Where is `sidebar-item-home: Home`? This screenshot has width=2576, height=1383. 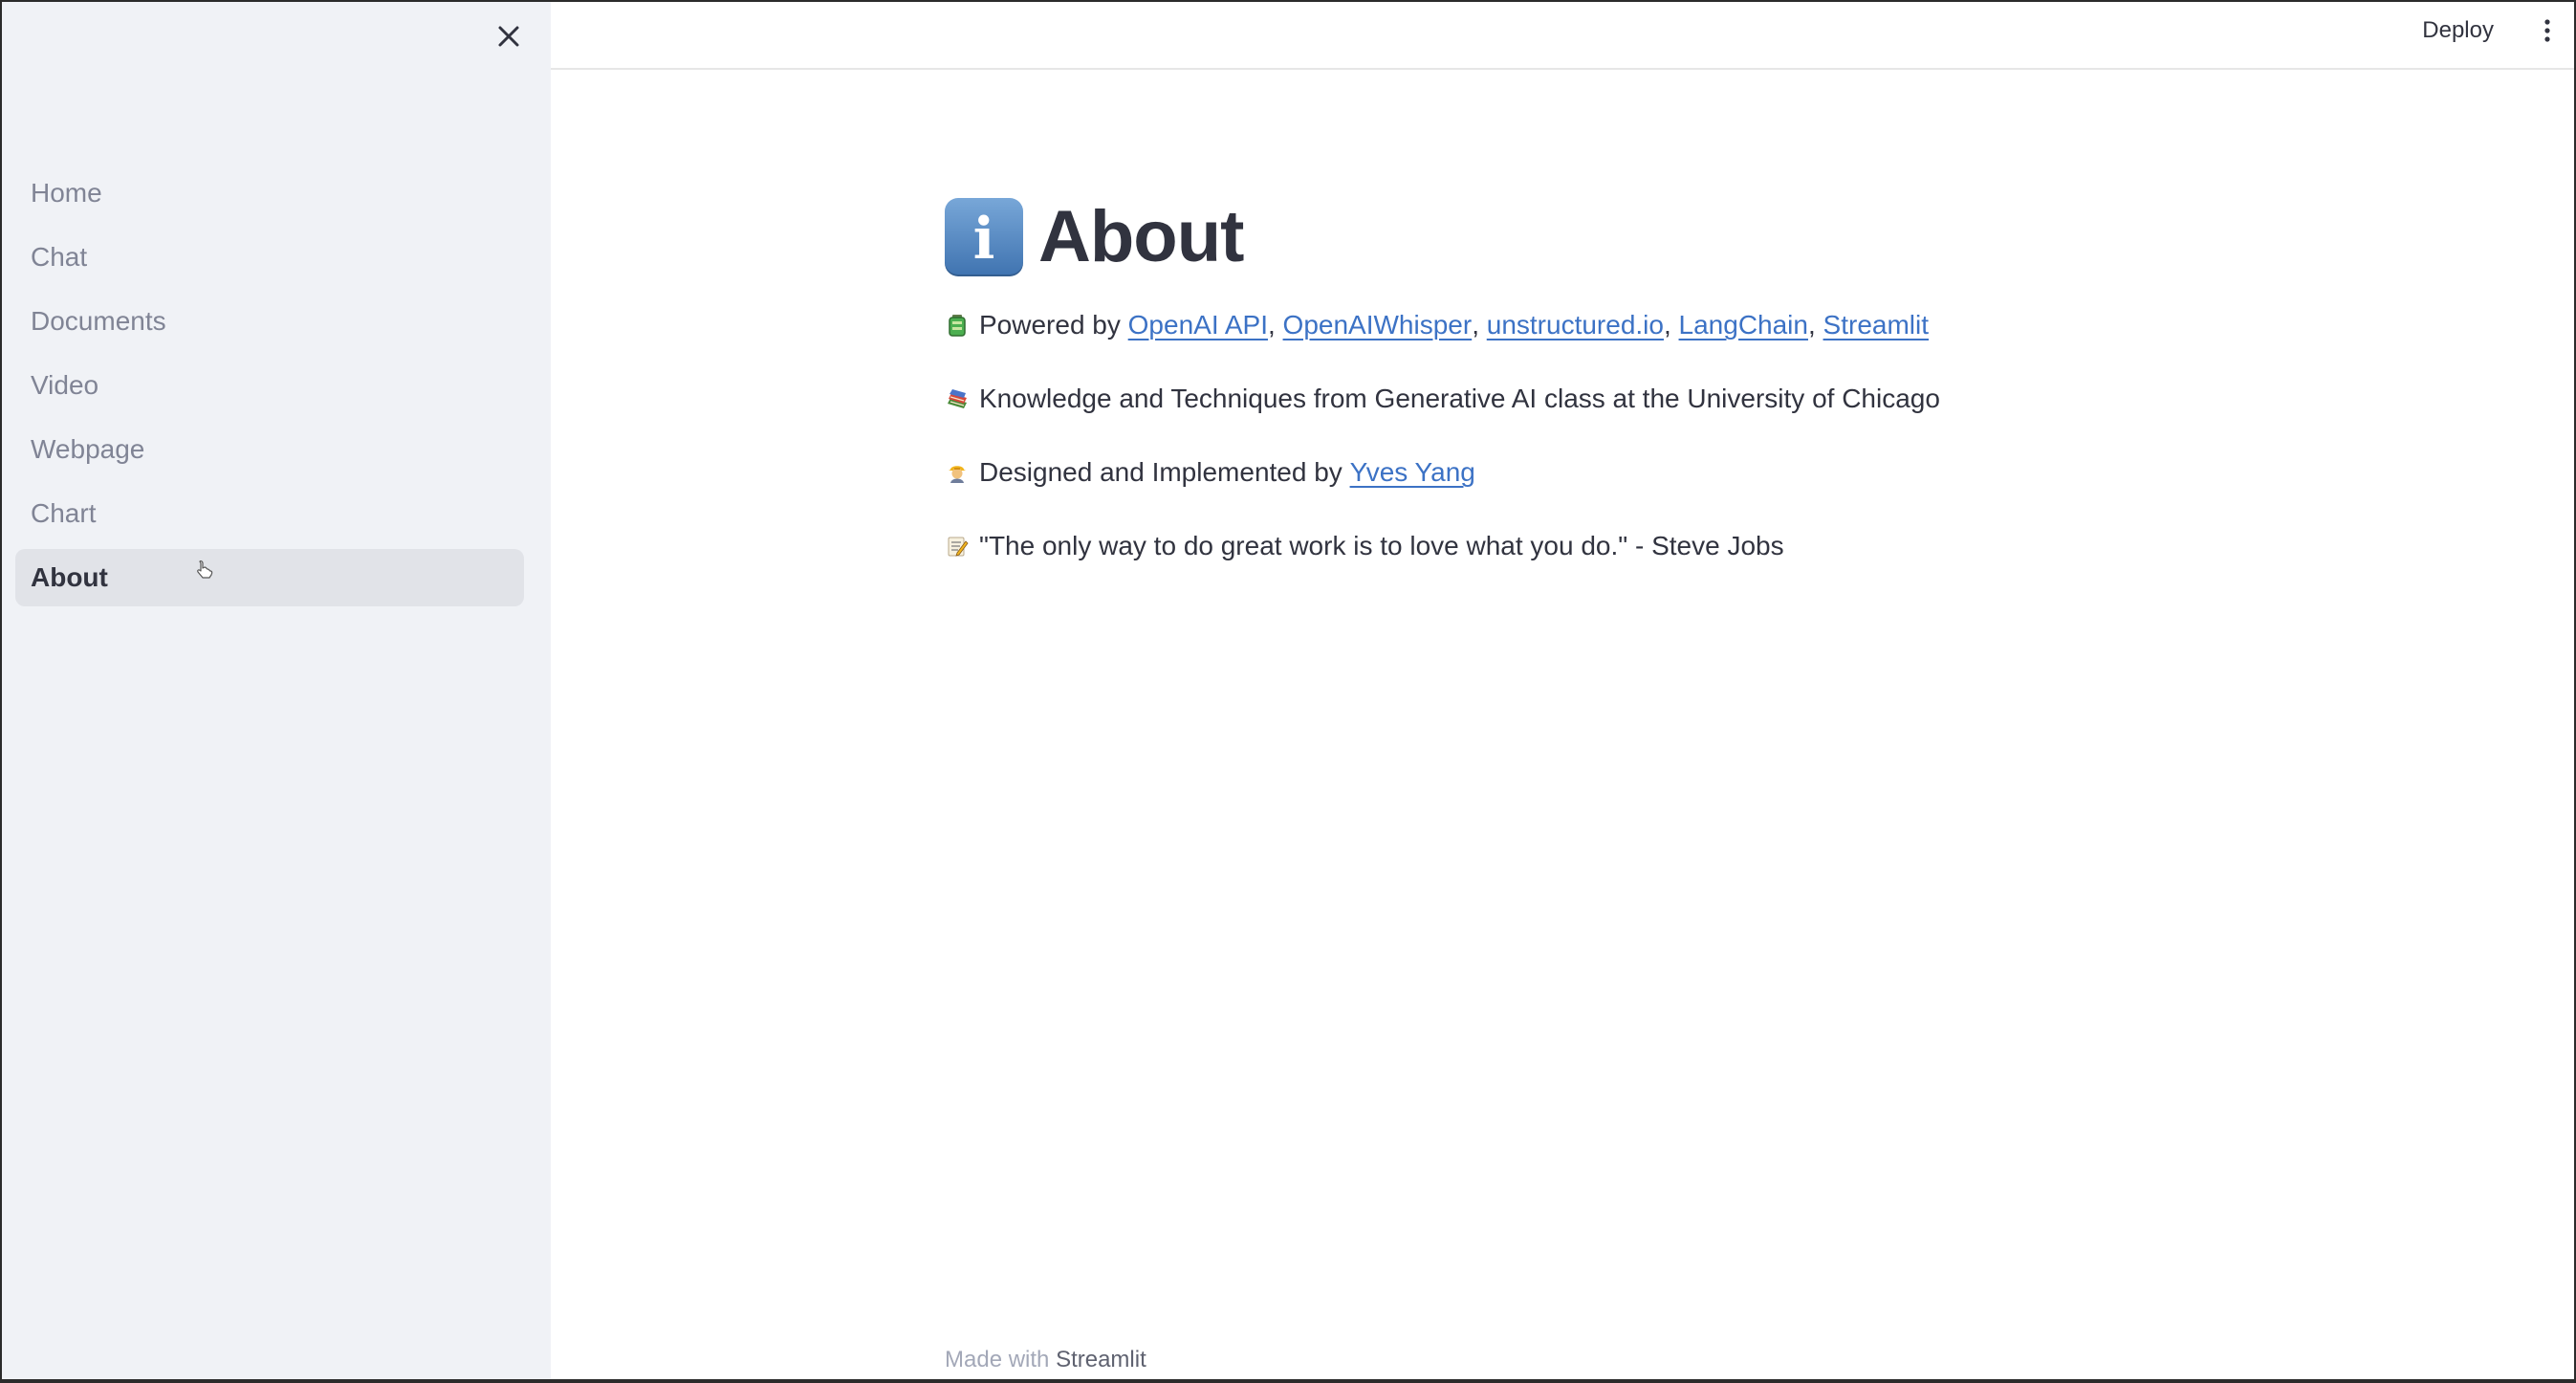 sidebar-item-home: Home is located at coordinates (269, 194).